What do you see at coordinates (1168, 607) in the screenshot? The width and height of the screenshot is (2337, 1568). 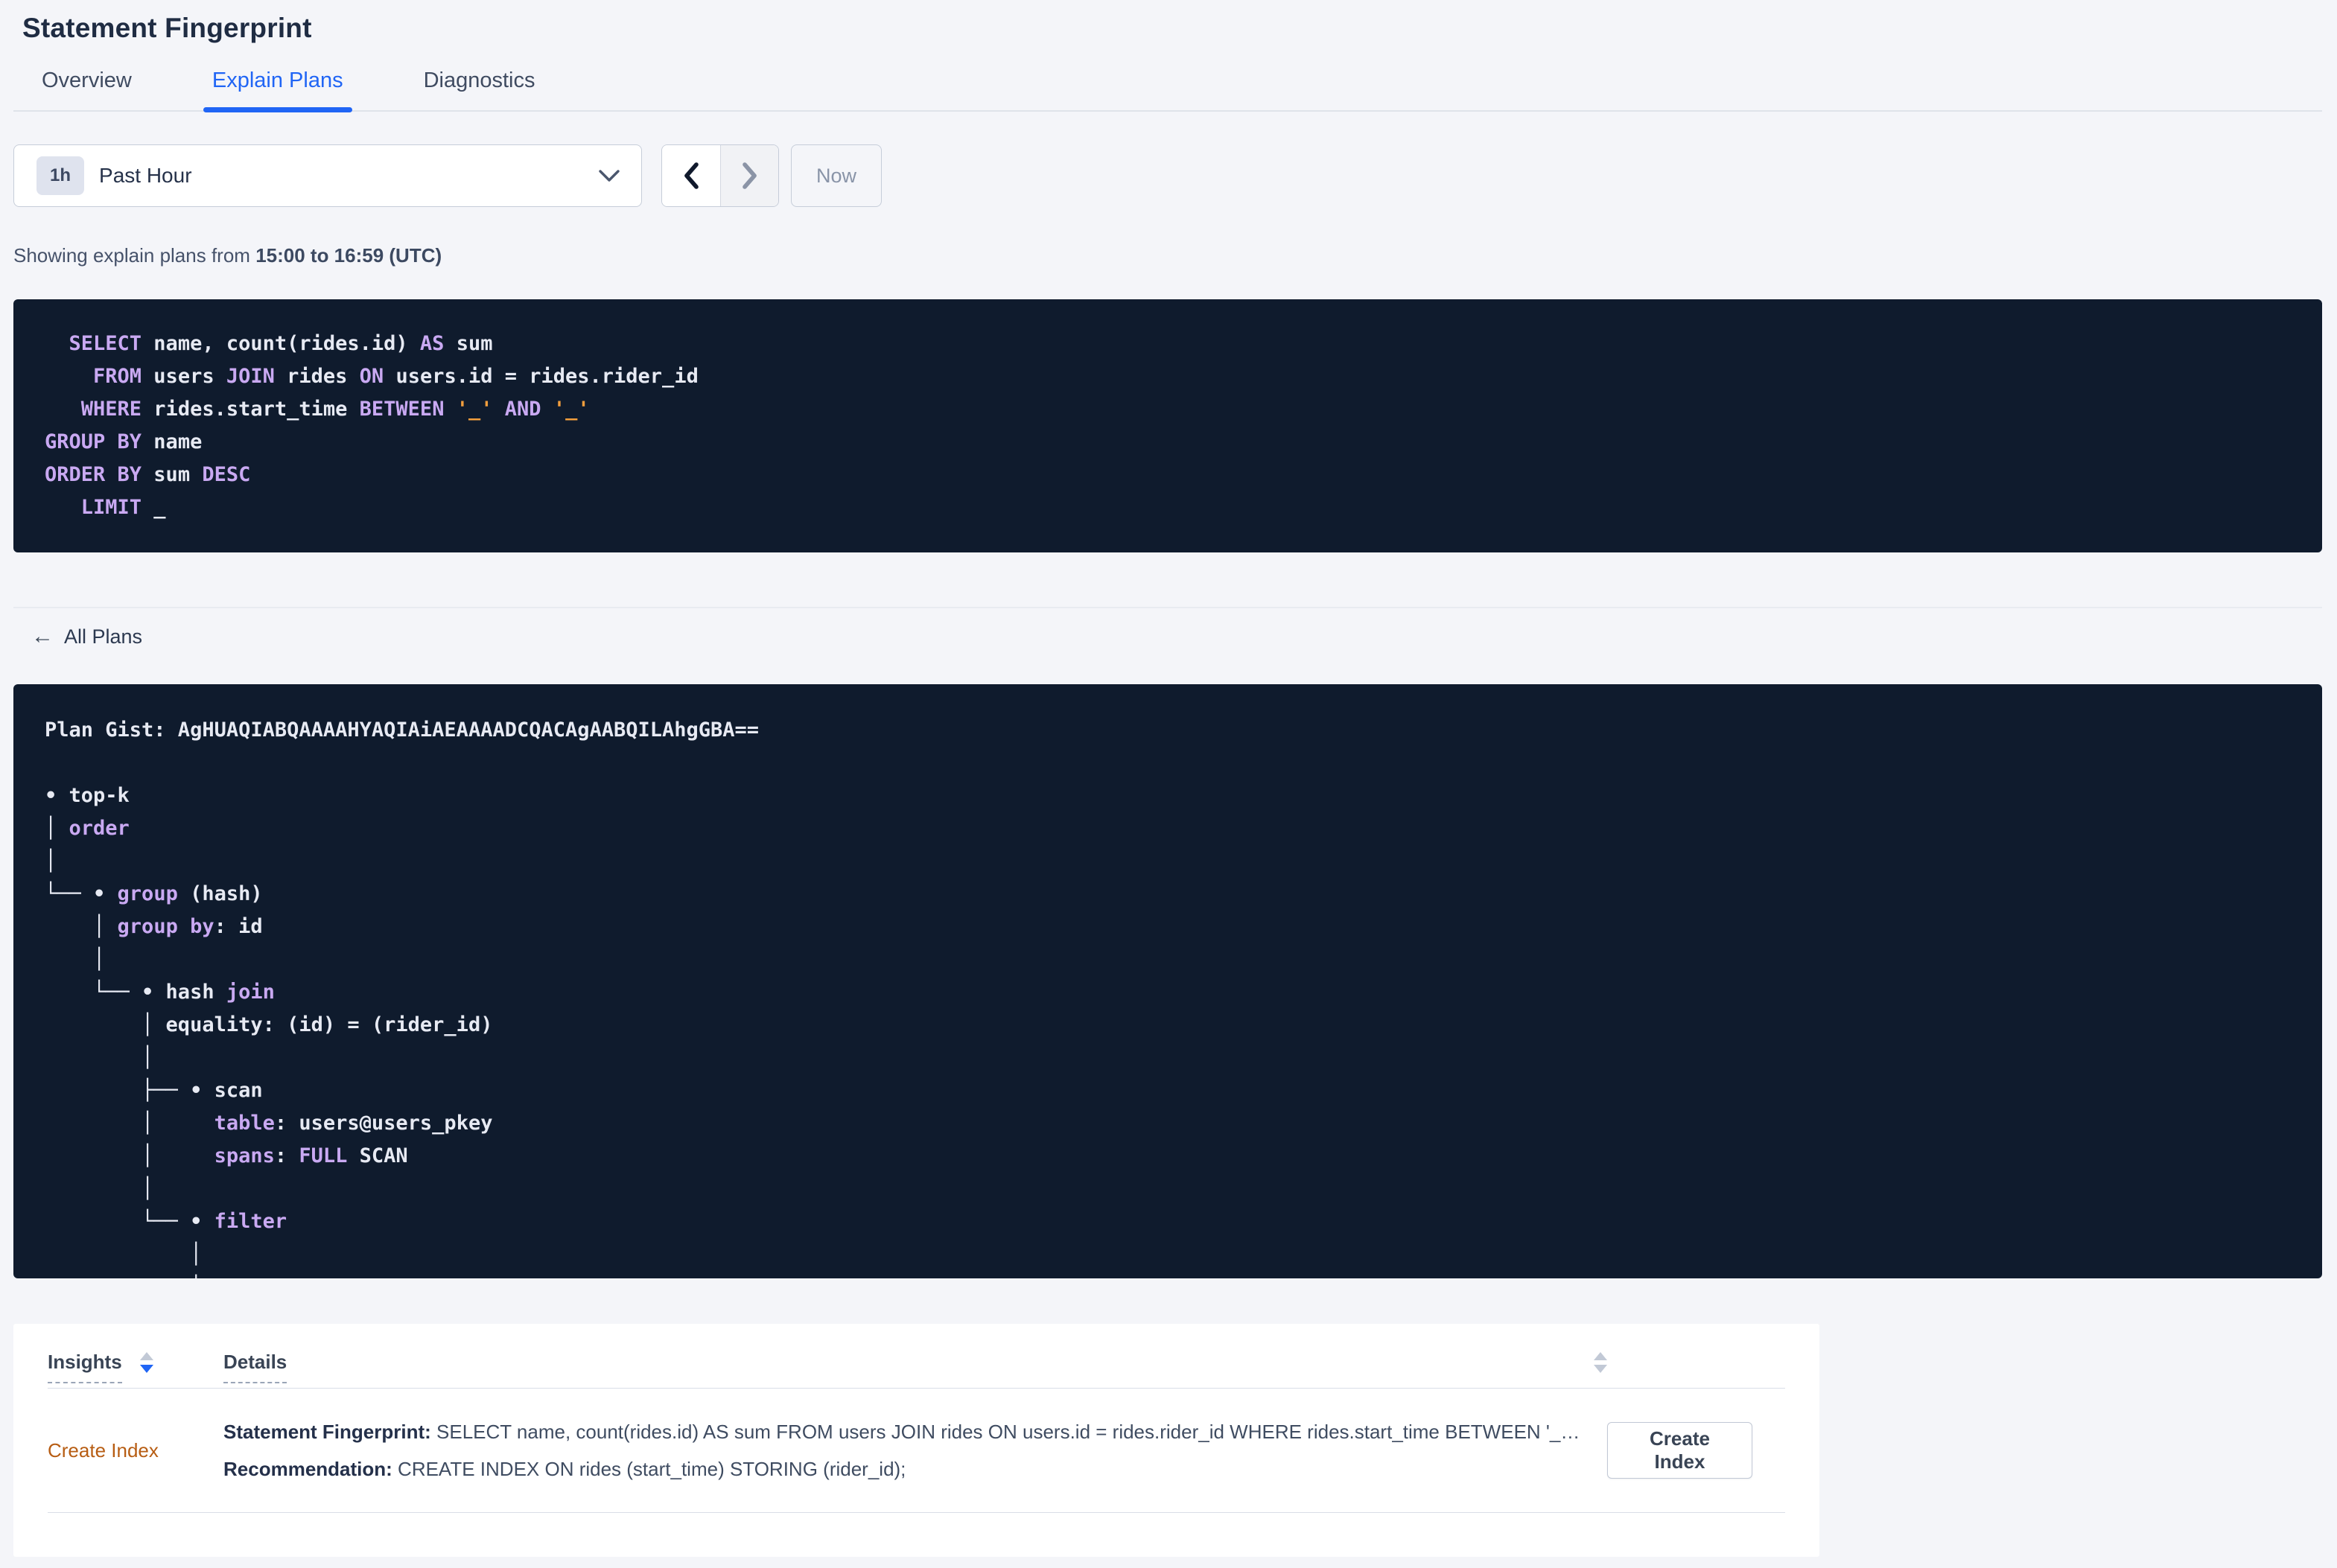 I see `section-divider` at bounding box center [1168, 607].